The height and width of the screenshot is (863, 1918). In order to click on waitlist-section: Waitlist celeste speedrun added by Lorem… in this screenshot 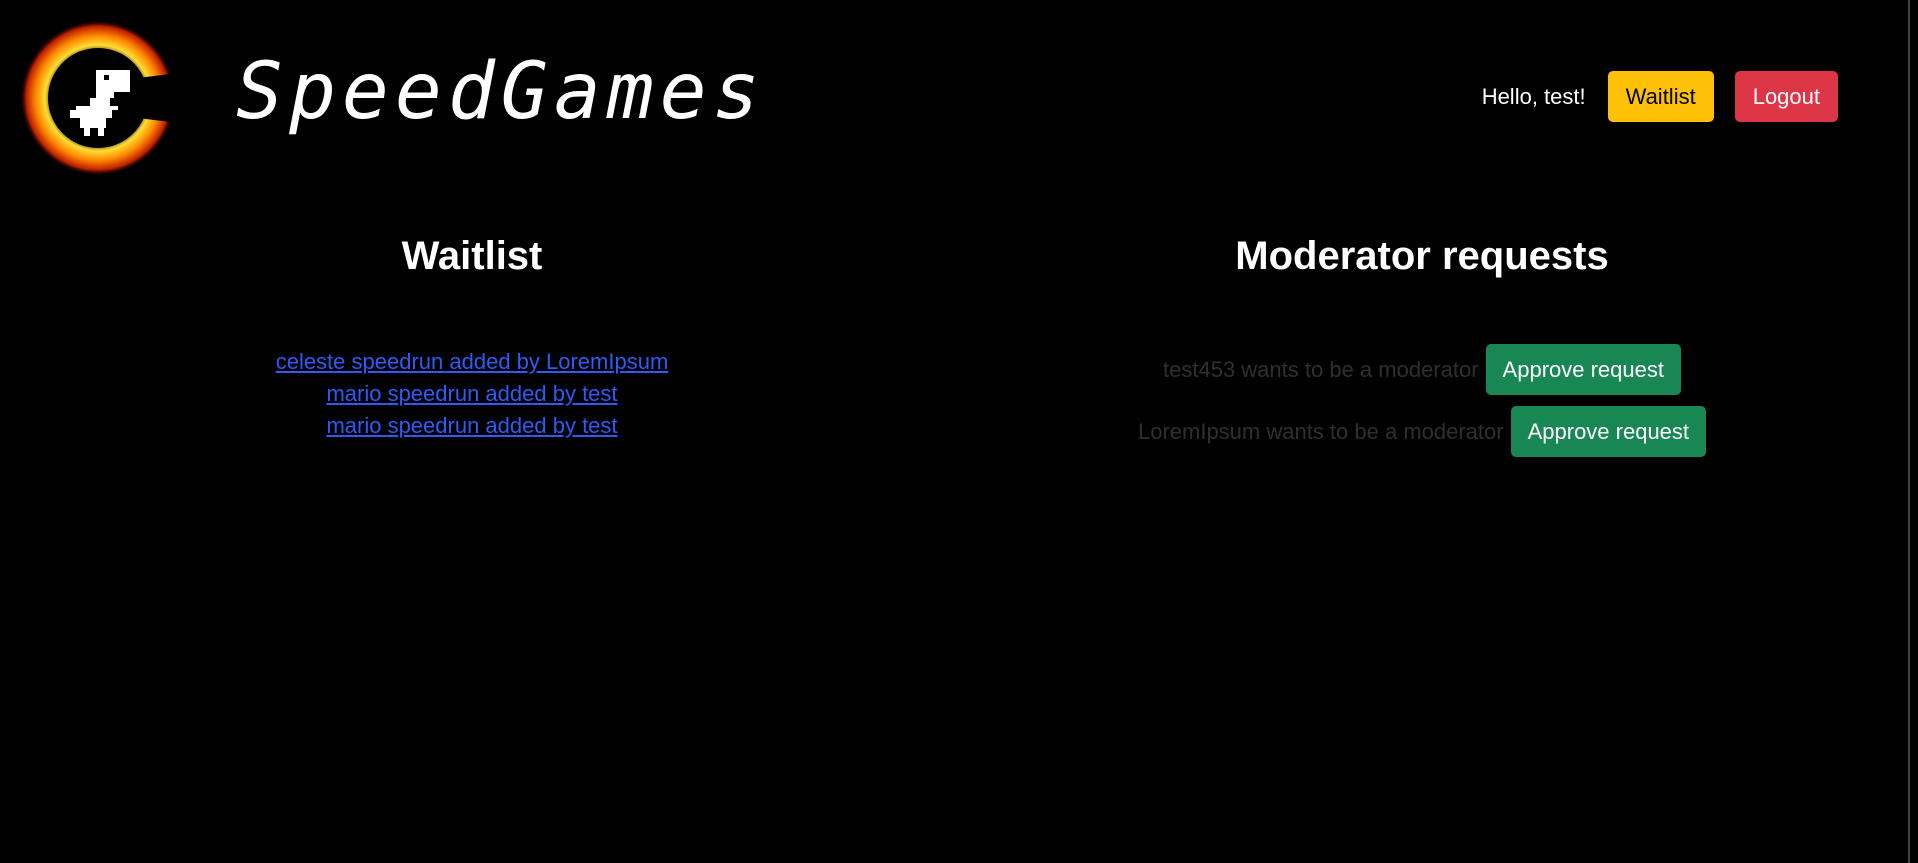, I will do `click(472, 334)`.